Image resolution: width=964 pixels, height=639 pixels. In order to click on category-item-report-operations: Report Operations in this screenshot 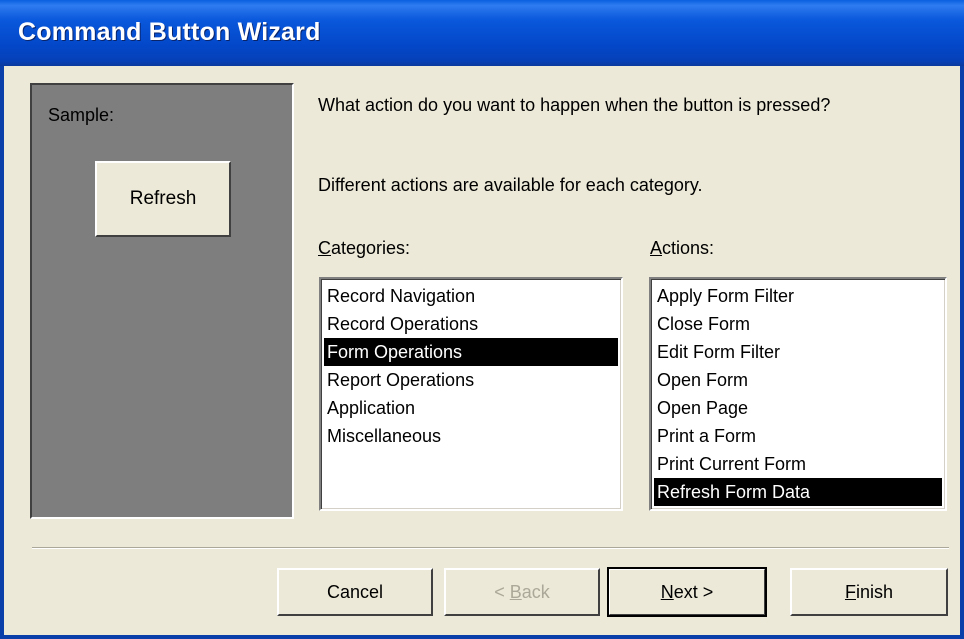, I will do `click(471, 380)`.